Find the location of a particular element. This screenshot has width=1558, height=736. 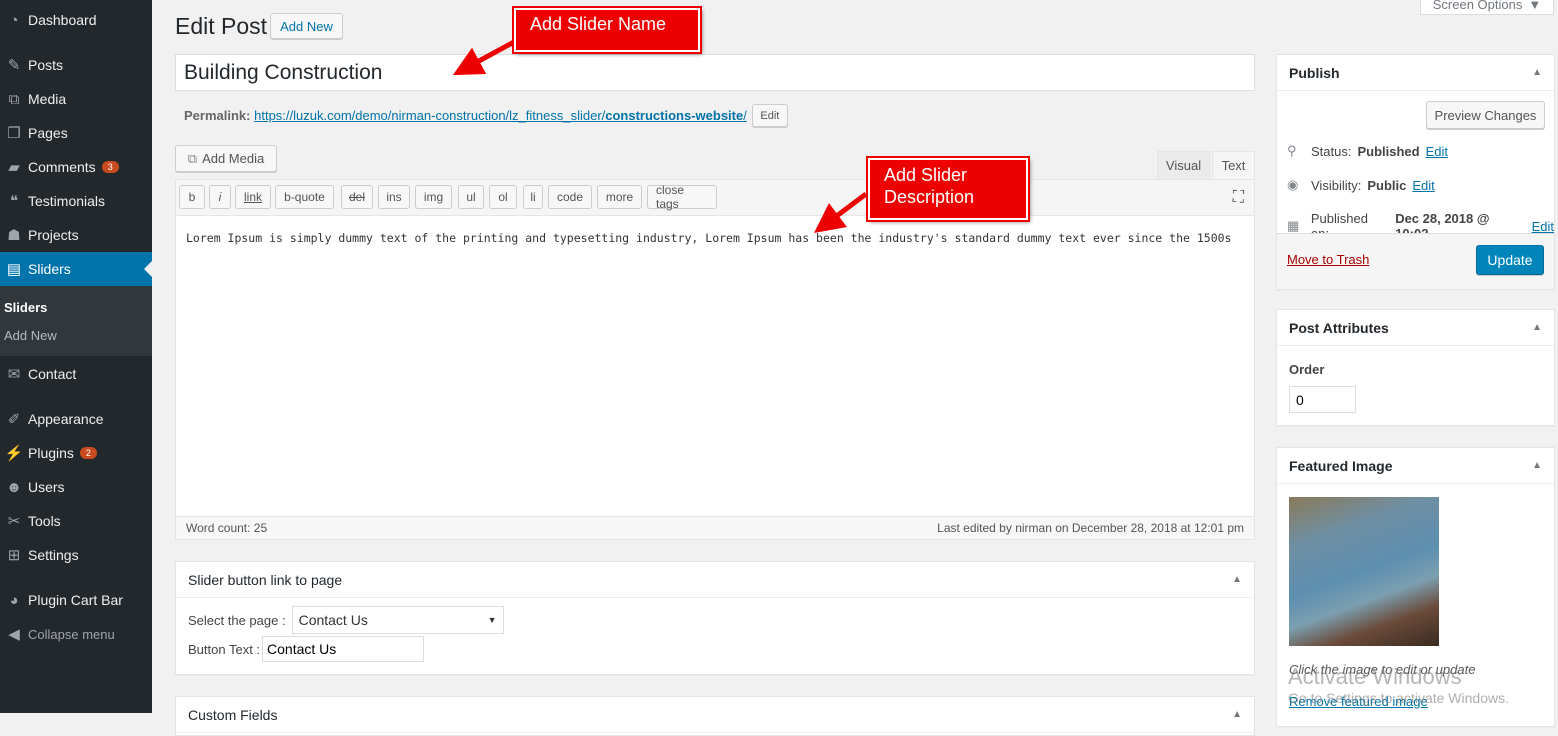

annotation-slider-name: Add Slider Name is located at coordinates (607, 30).